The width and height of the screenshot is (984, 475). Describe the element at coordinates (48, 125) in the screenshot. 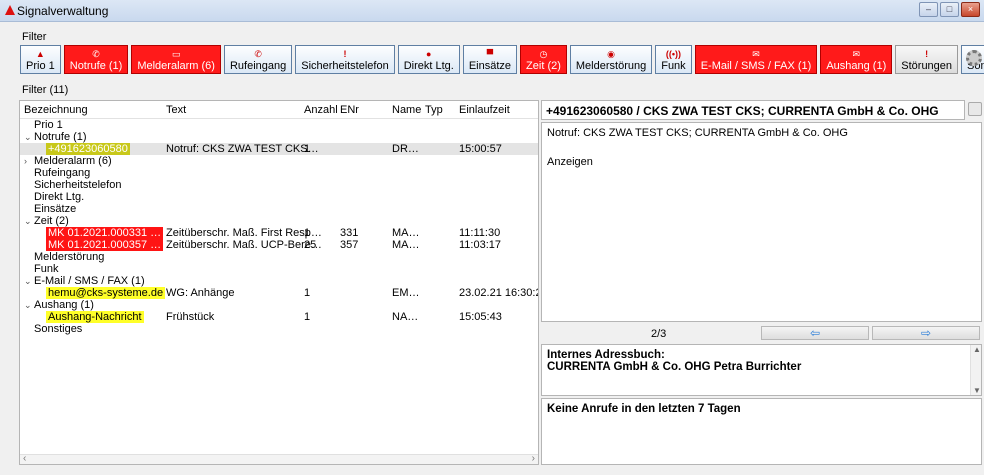

I see `group-label: Prio 1` at that location.